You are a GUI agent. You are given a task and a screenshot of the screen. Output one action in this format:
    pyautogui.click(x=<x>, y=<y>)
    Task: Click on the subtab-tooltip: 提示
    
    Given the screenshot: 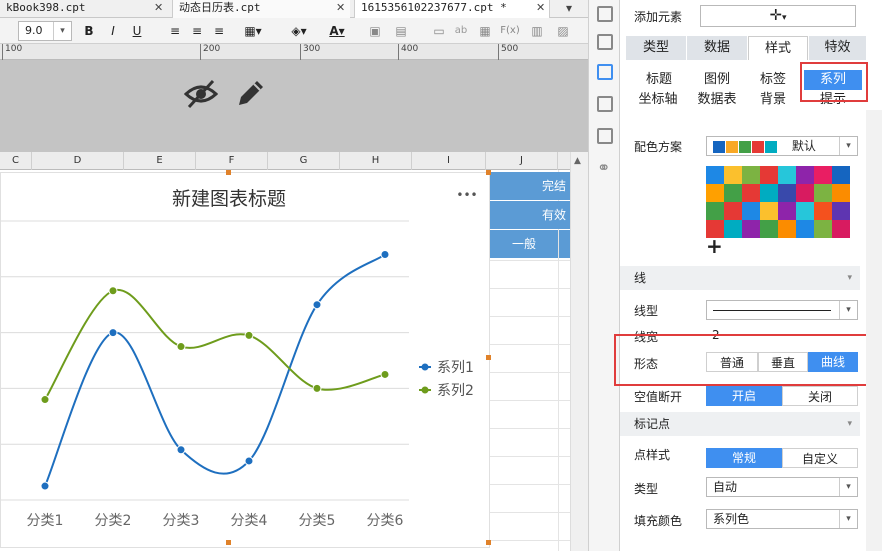 What is the action you would take?
    pyautogui.click(x=833, y=100)
    